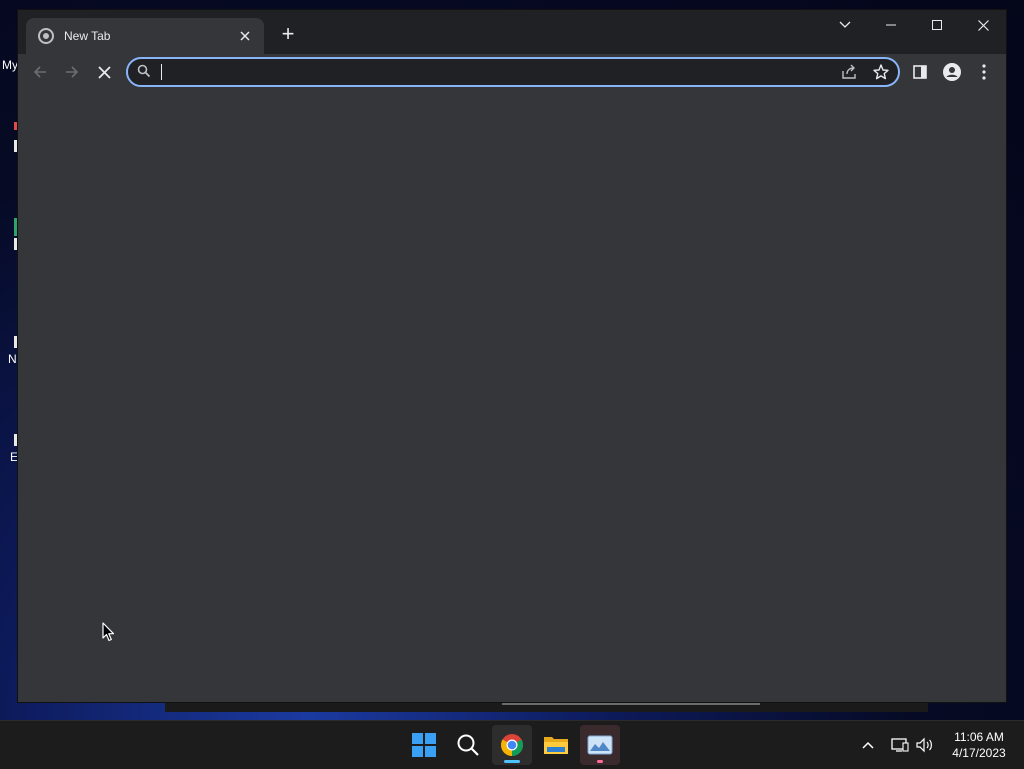 Image resolution: width=1024 pixels, height=769 pixels. Describe the element at coordinates (10, 65) in the screenshot. I see `desktop-icon-label: My` at that location.